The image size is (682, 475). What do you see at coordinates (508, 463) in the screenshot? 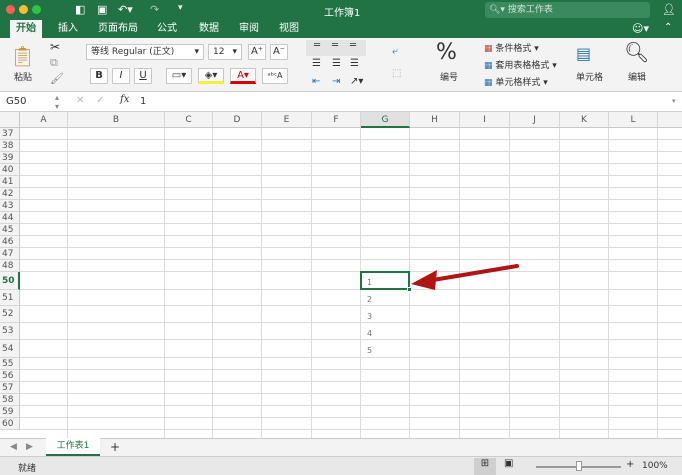
I see `page-layout-view-icon: ▣` at bounding box center [508, 463].